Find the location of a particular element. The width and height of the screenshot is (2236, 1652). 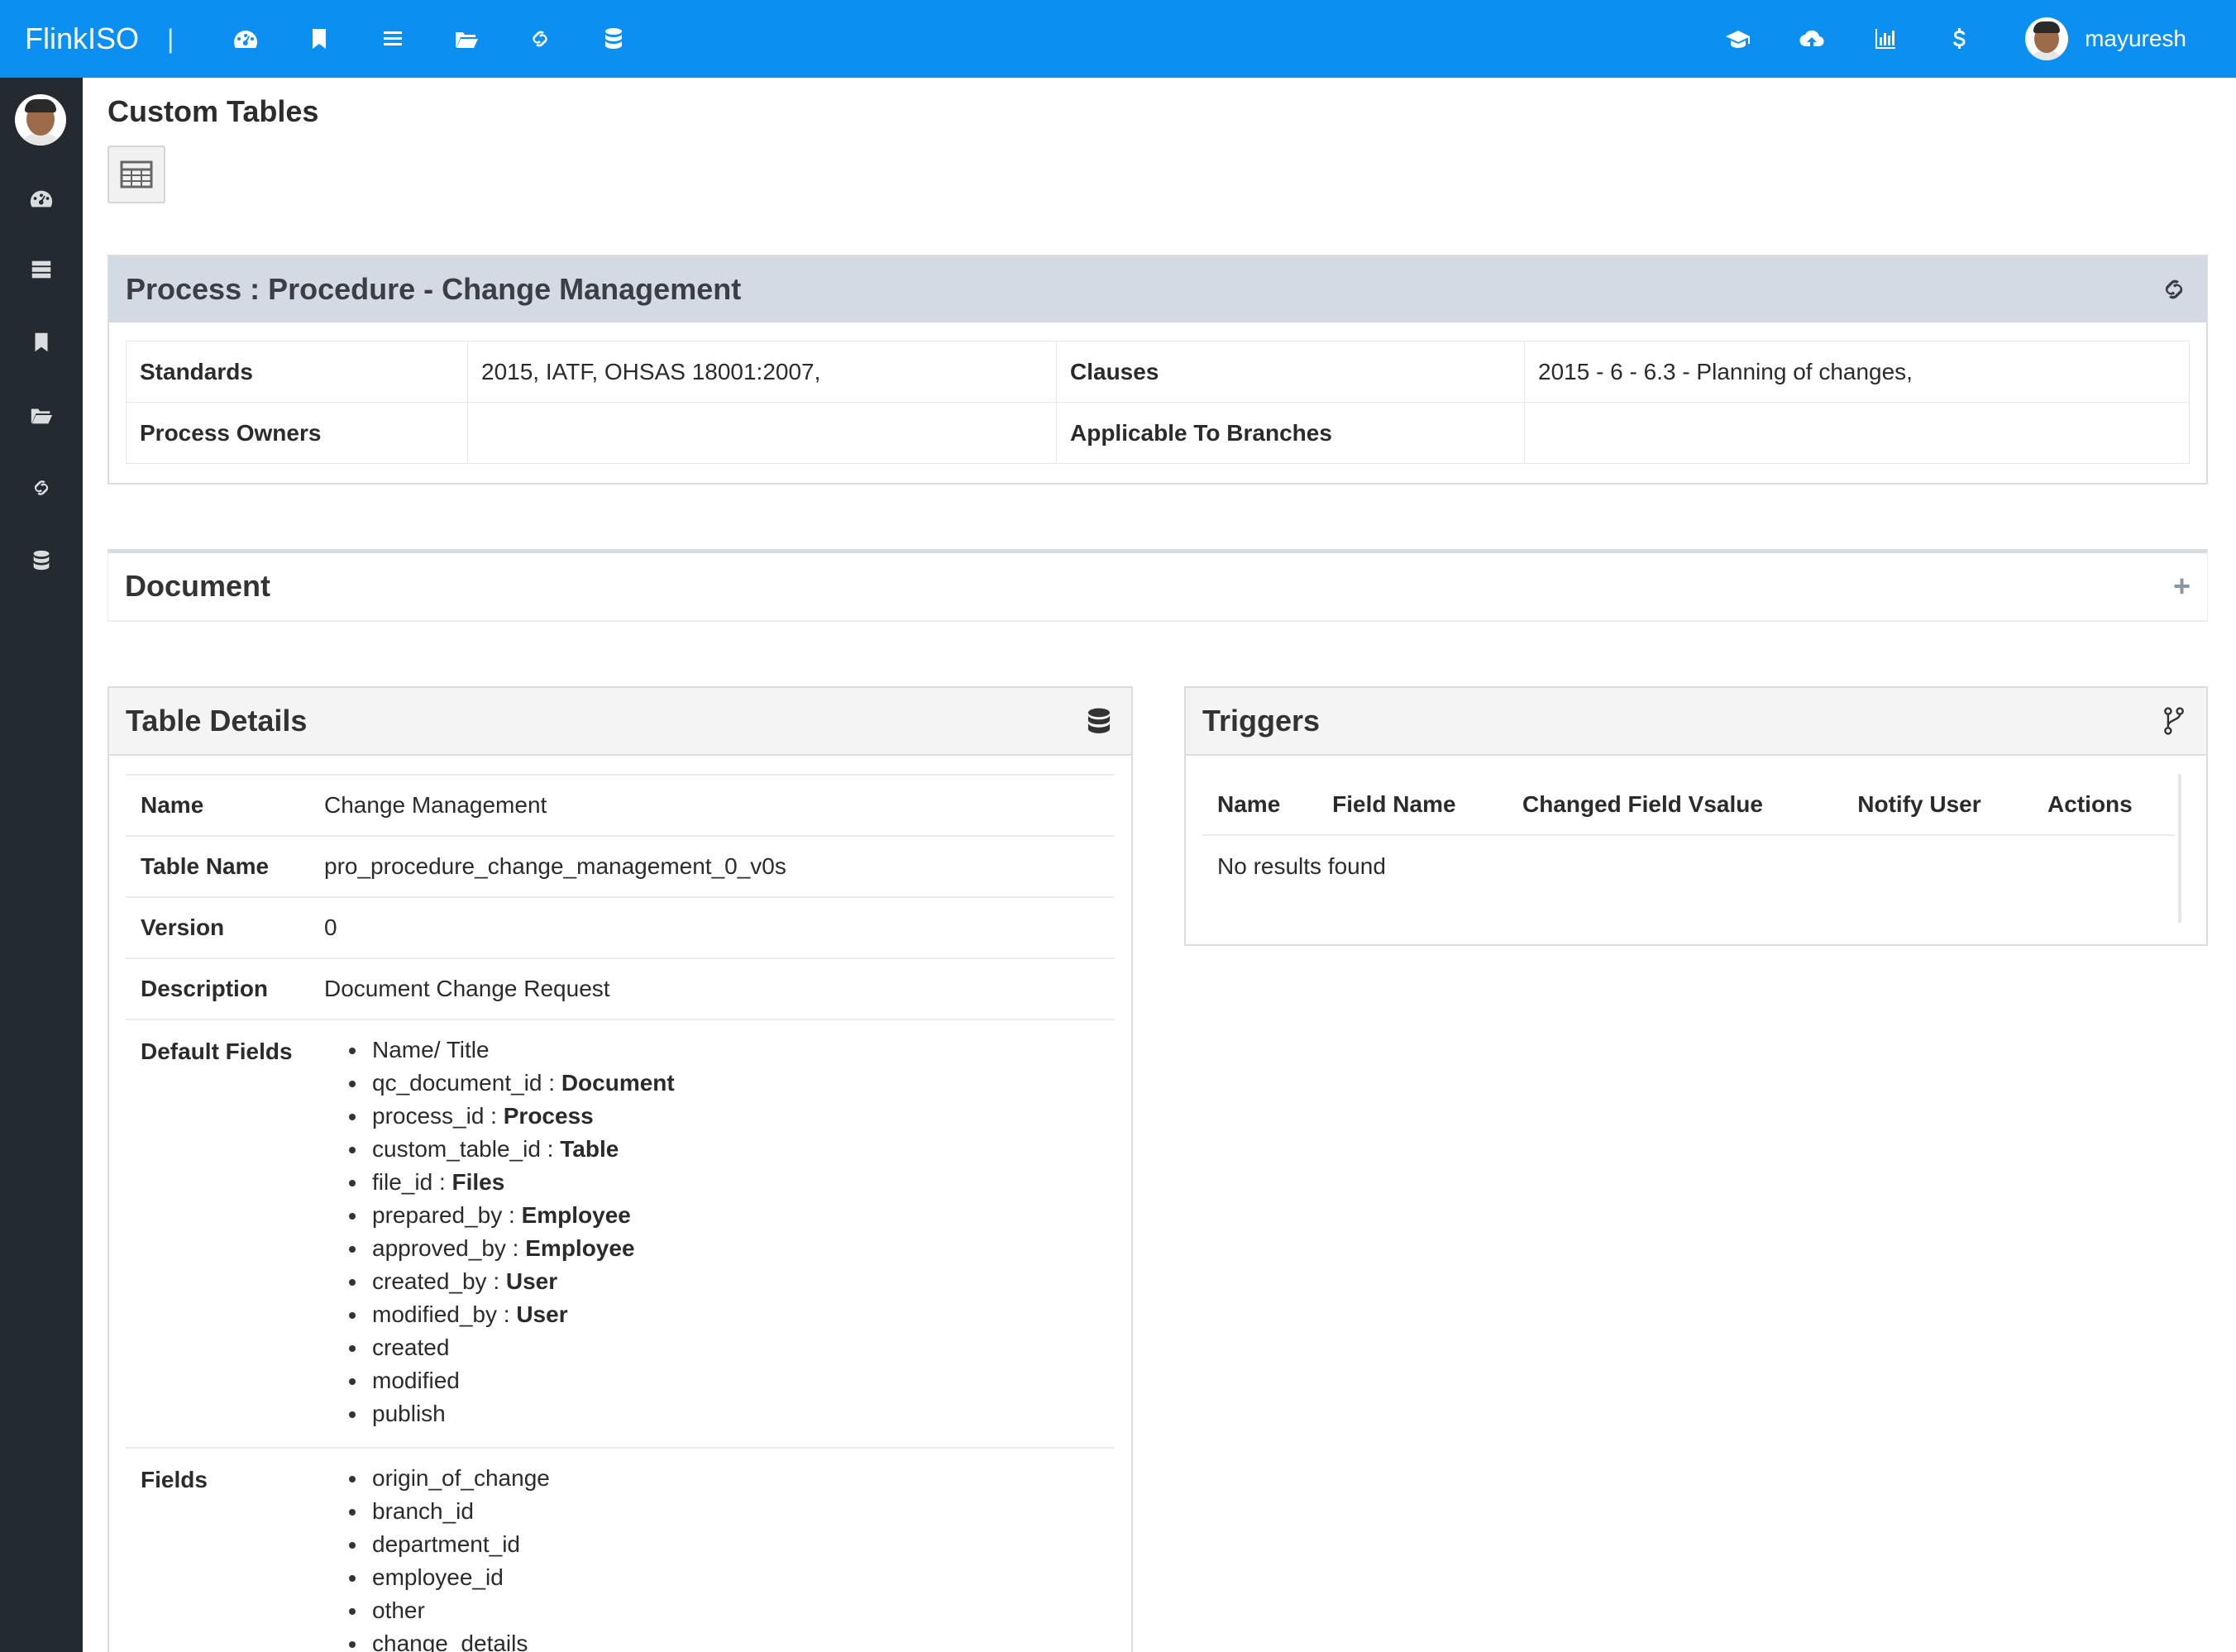

list-item: publish is located at coordinates (732, 1413).